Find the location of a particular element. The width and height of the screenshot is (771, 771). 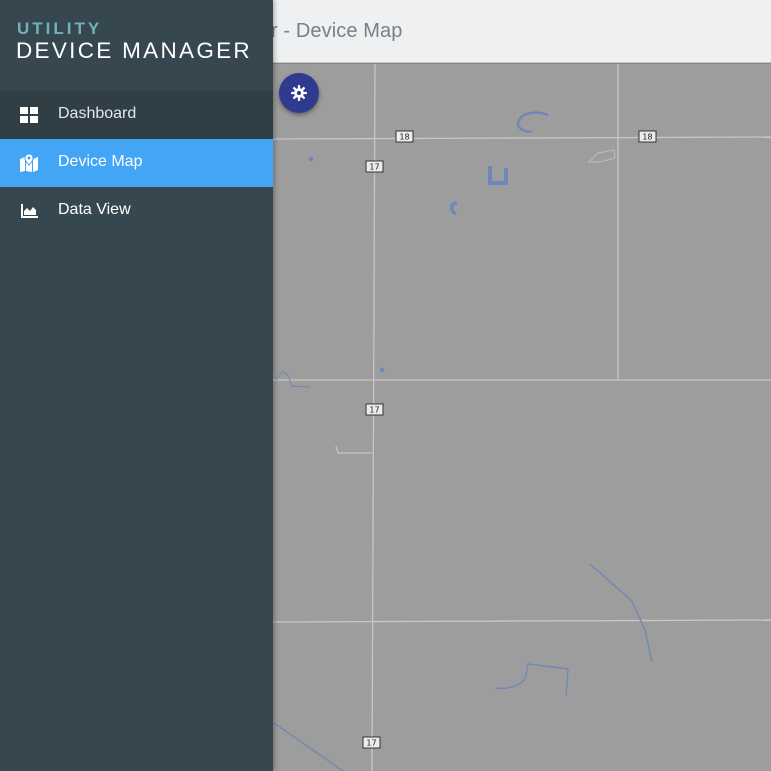

gear-icon is located at coordinates (299, 93).